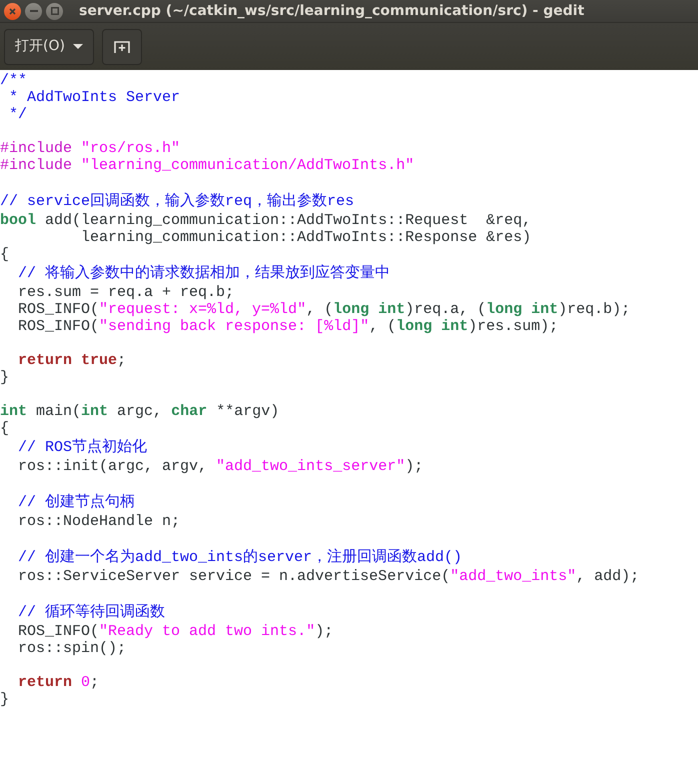 Image resolution: width=698 pixels, height=774 pixels. Describe the element at coordinates (306, 237) in the screenshot. I see `code-line: learning_communication::AddTwoInts::Response &res)` at that location.